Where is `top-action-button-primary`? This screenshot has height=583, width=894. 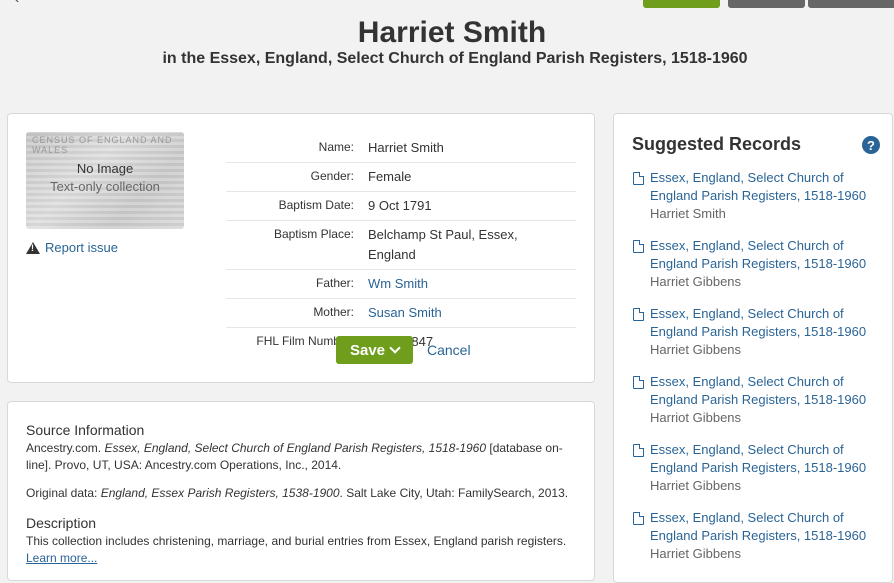
top-action-button-primary is located at coordinates (681, 4).